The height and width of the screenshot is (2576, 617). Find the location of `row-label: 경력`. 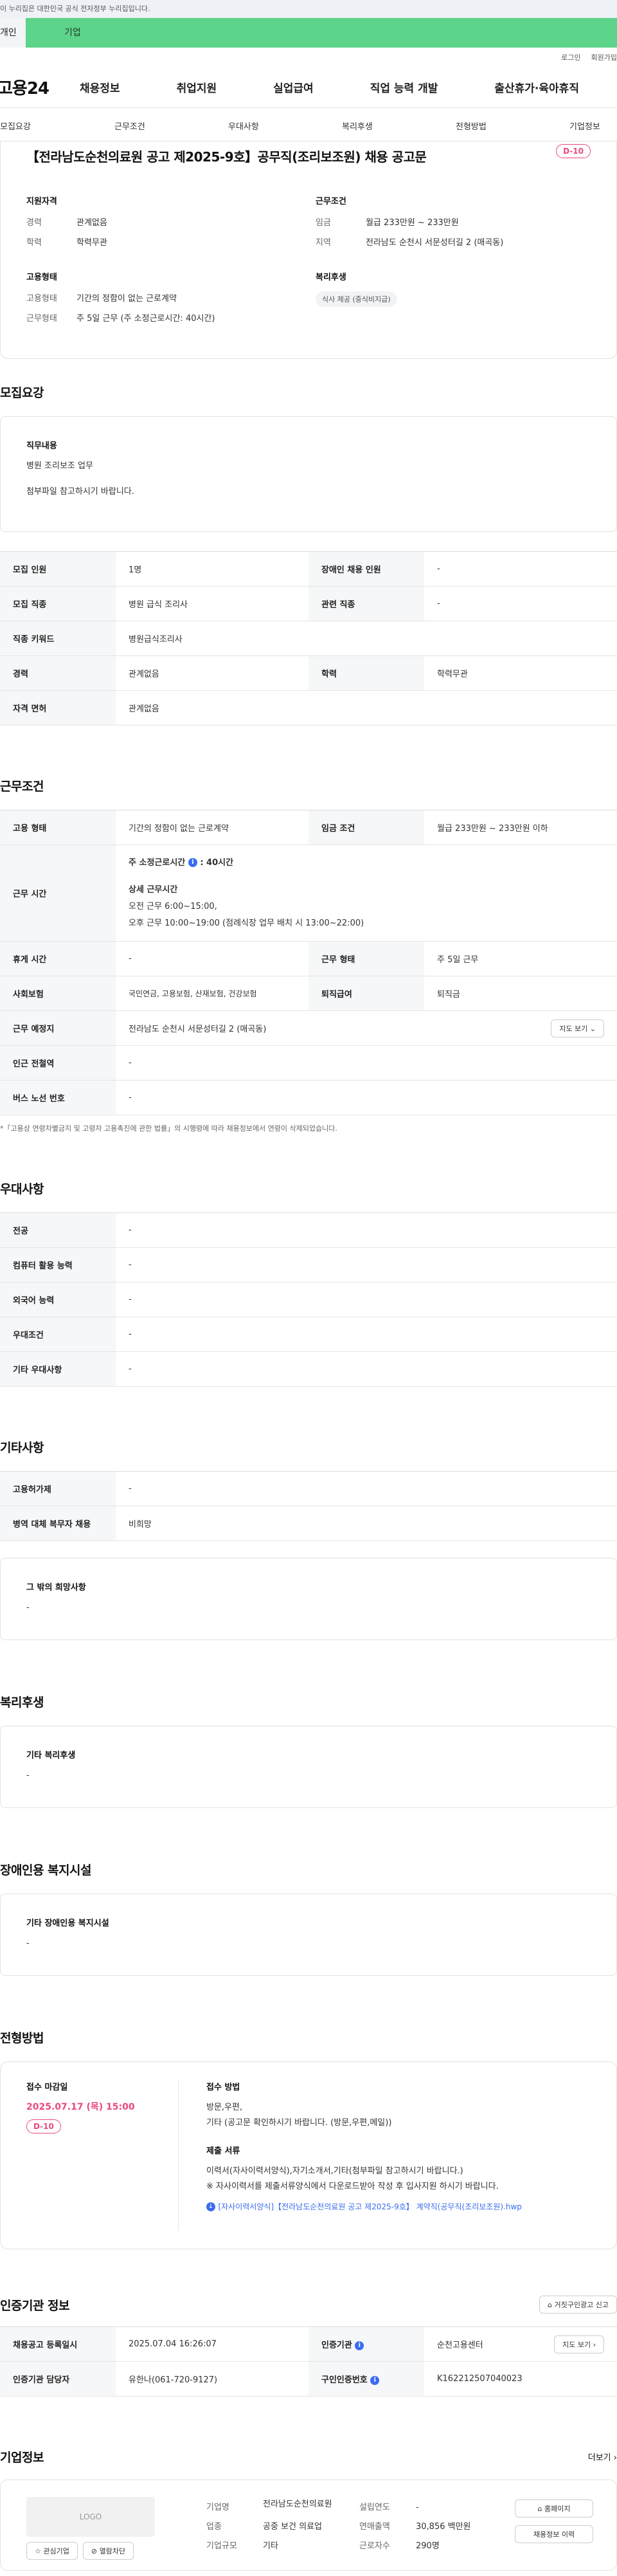

row-label: 경력 is located at coordinates (58, 673).